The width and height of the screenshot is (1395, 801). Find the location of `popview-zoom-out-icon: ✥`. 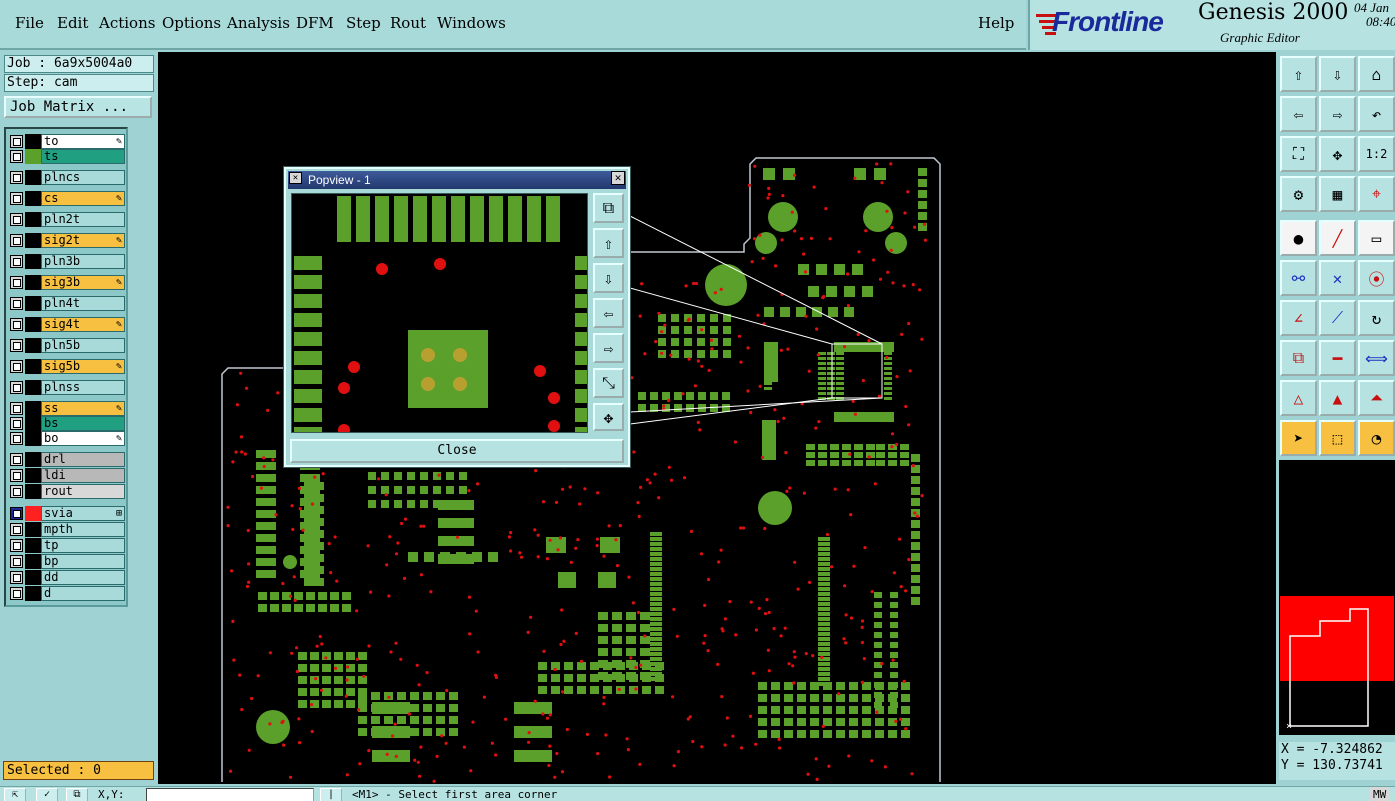

popview-zoom-out-icon: ✥ is located at coordinates (608, 417).